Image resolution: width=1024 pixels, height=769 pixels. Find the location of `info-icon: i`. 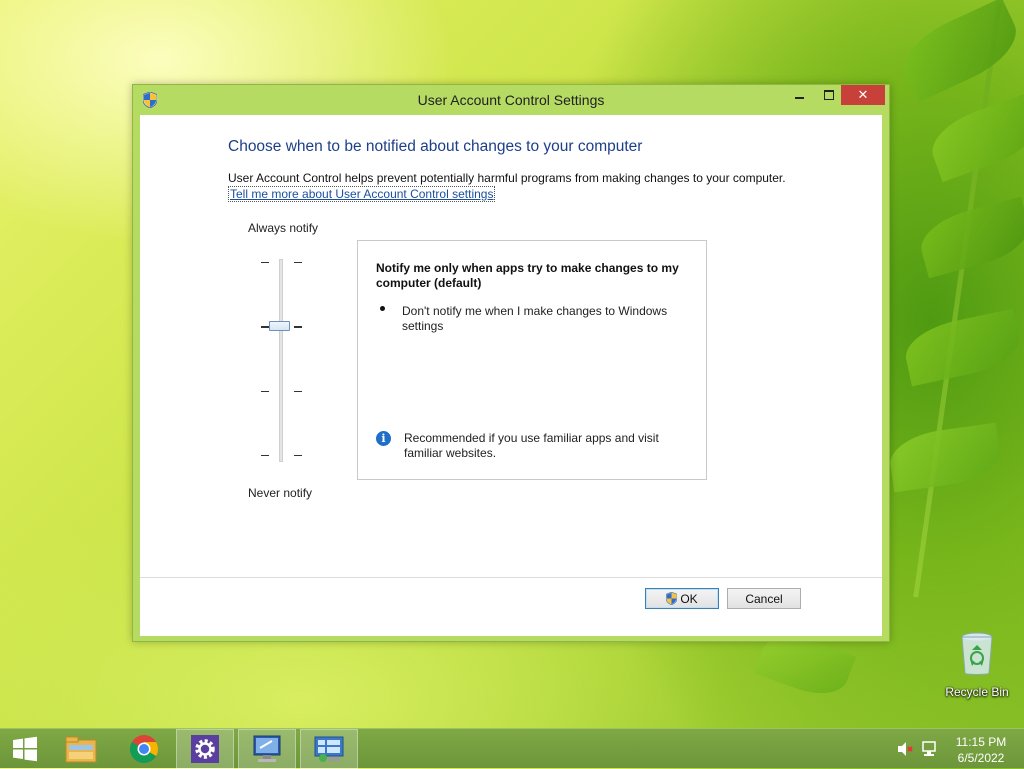

info-icon: i is located at coordinates (383, 438).